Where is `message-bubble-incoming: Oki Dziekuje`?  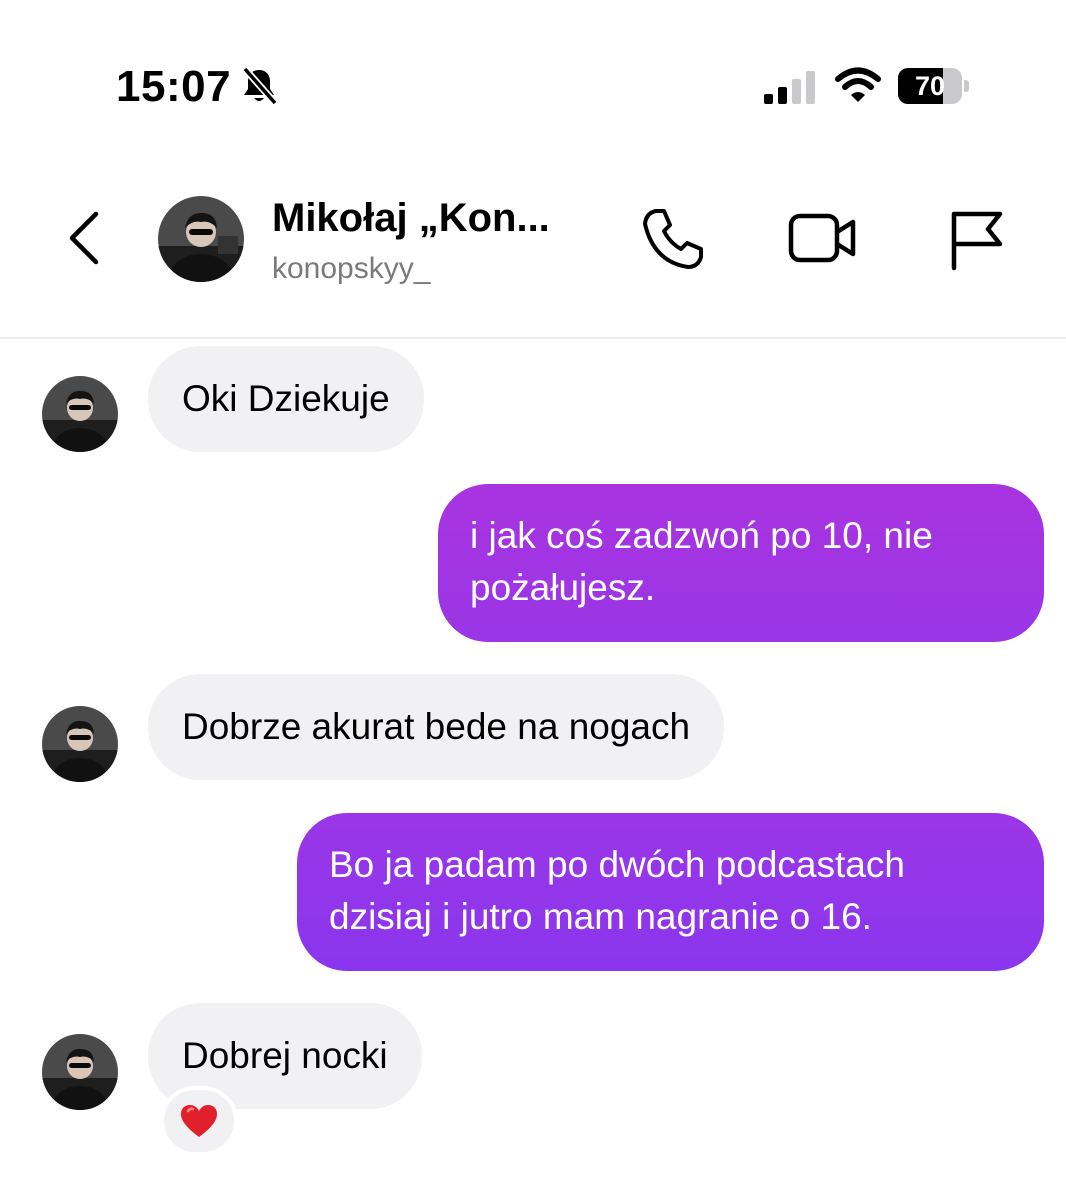
message-bubble-incoming: Oki Dziekuje is located at coordinates (286, 399).